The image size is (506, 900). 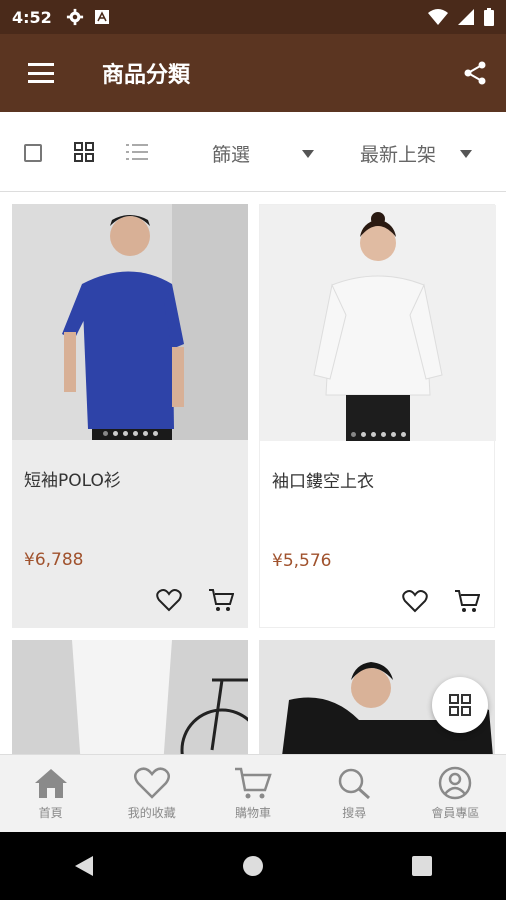 What do you see at coordinates (398, 155) in the screenshot?
I see `sort-label: 最新上架` at bounding box center [398, 155].